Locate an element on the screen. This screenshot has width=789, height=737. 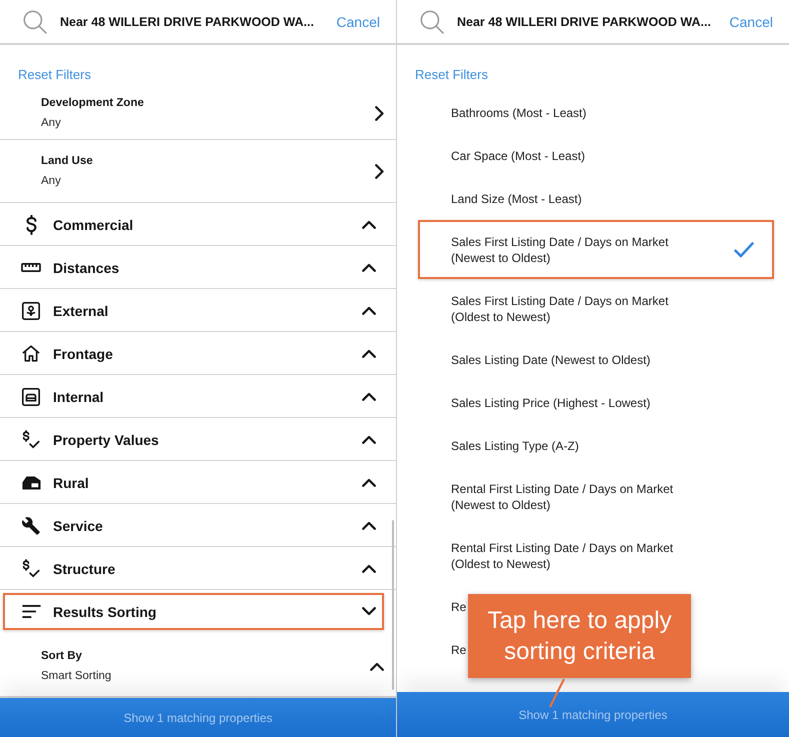
field-value: Smart Sorting is located at coordinates (76, 676).